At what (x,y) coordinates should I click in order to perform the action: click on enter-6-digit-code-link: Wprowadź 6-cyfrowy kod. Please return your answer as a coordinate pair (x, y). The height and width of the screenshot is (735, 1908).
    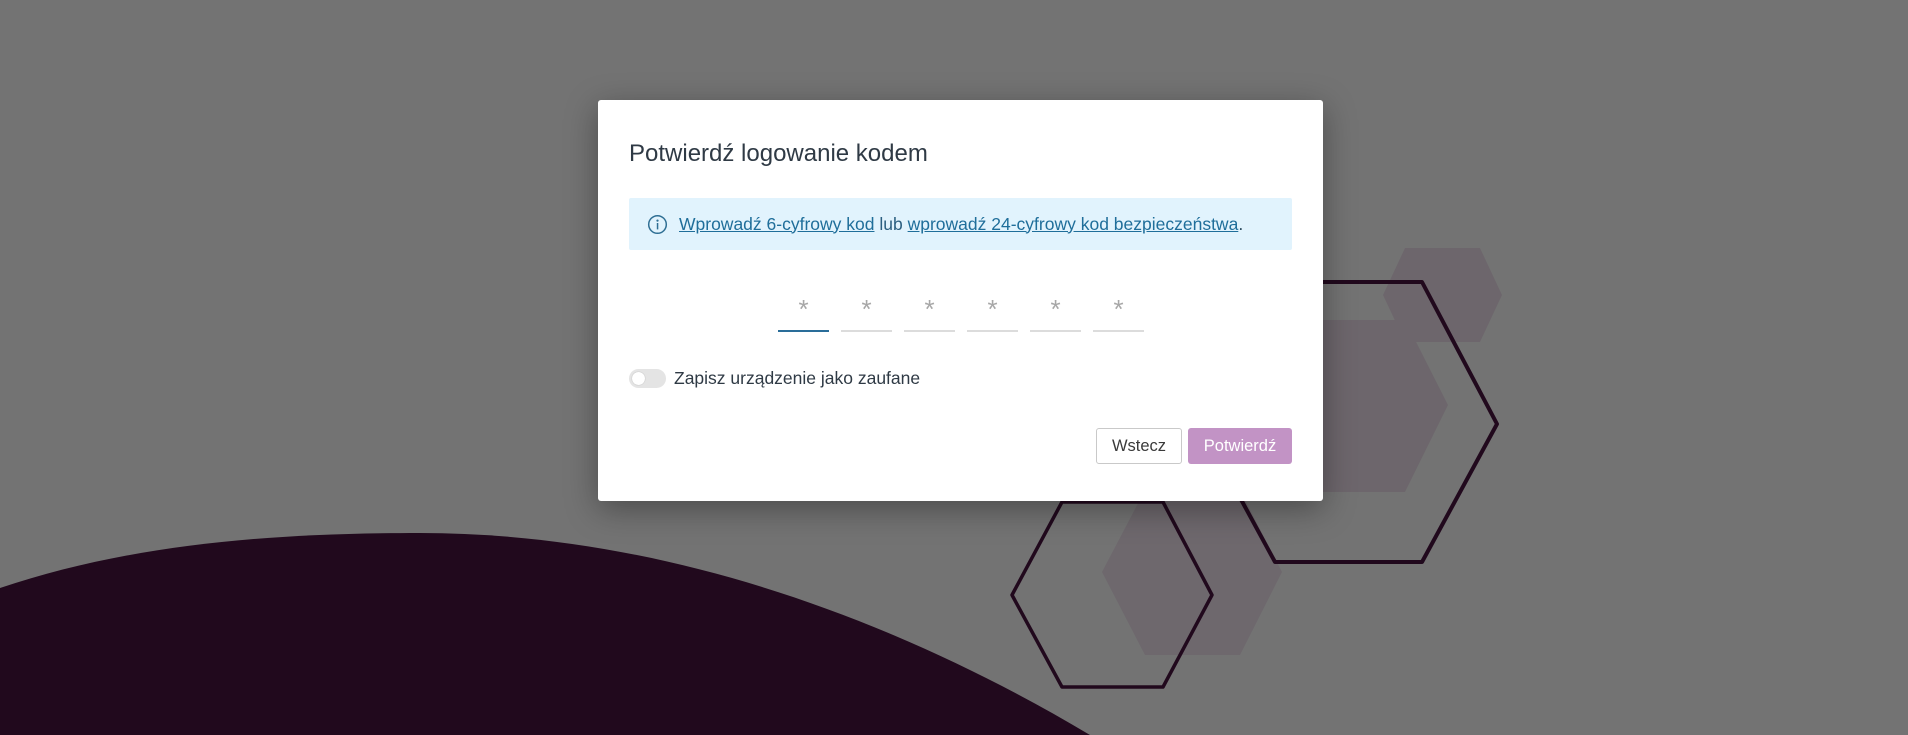
    Looking at the image, I should click on (776, 224).